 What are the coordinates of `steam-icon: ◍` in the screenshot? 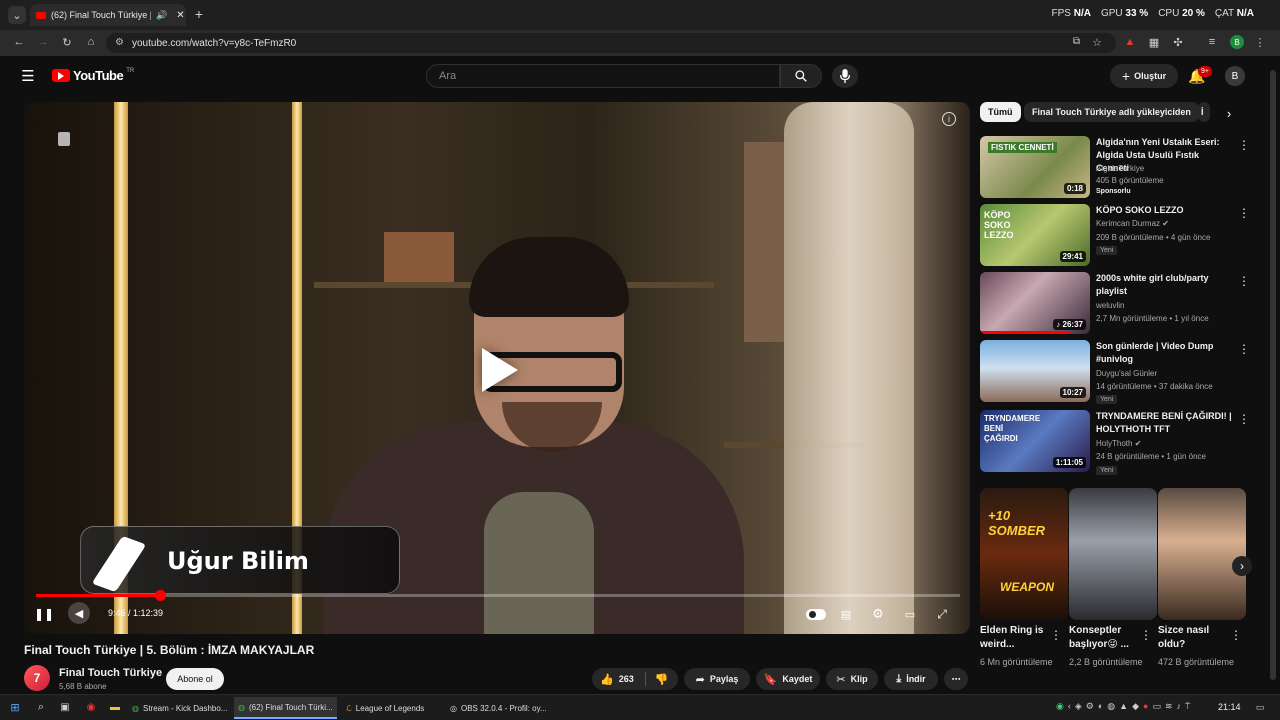 It's located at (1111, 706).